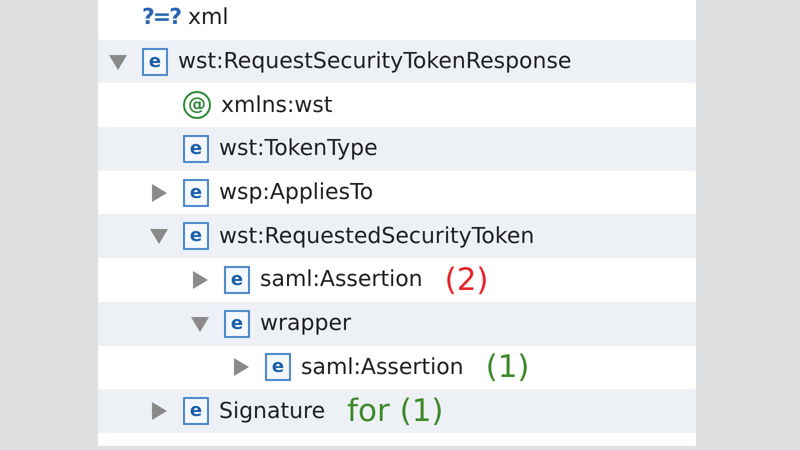  Describe the element at coordinates (397, 324) in the screenshot. I see `tree-row: e wrapper` at that location.